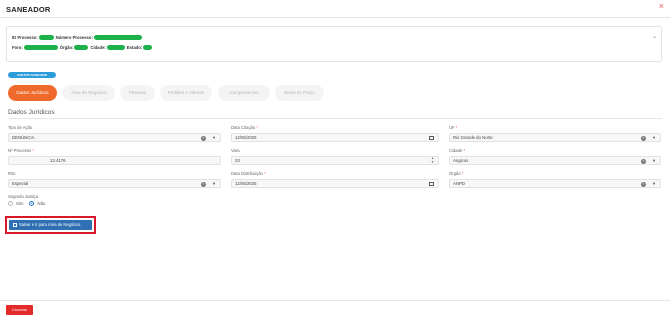 This screenshot has width=670, height=320. Describe the element at coordinates (20, 183) in the screenshot. I see `rito-value: Especial` at that location.